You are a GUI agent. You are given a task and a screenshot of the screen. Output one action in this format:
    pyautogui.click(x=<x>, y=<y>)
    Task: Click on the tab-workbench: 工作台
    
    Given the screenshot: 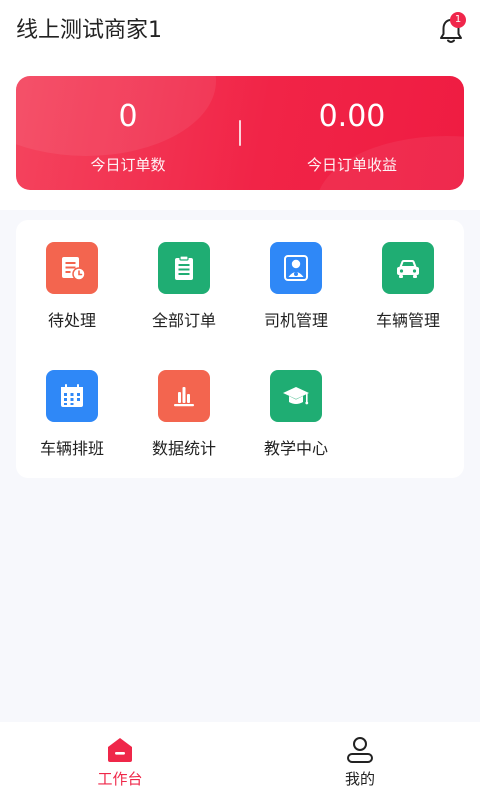 What is the action you would take?
    pyautogui.click(x=120, y=761)
    